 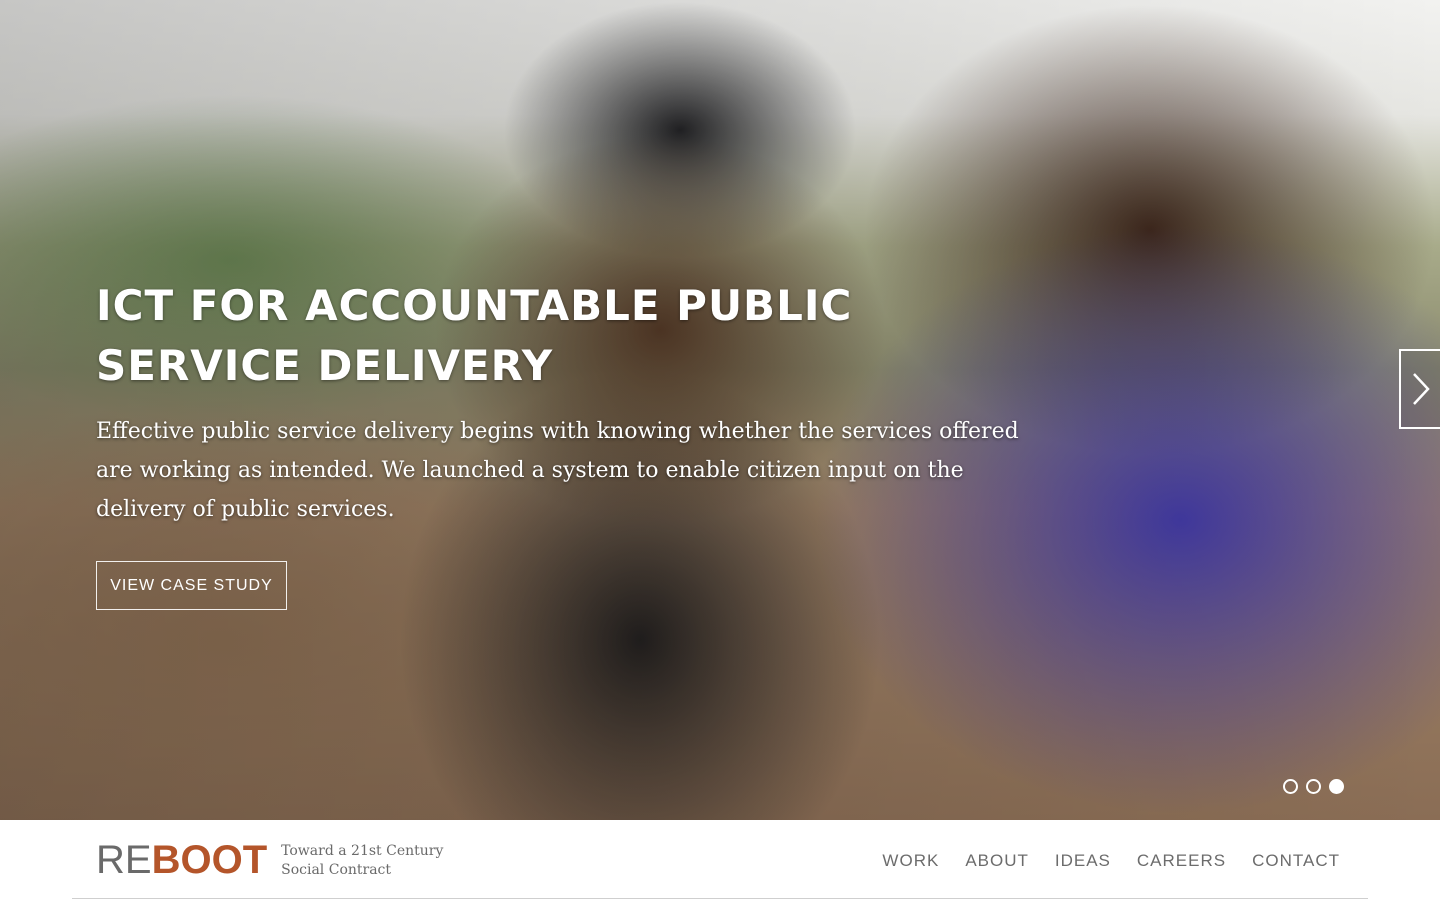 I want to click on logo-re: RE, so click(x=124, y=860).